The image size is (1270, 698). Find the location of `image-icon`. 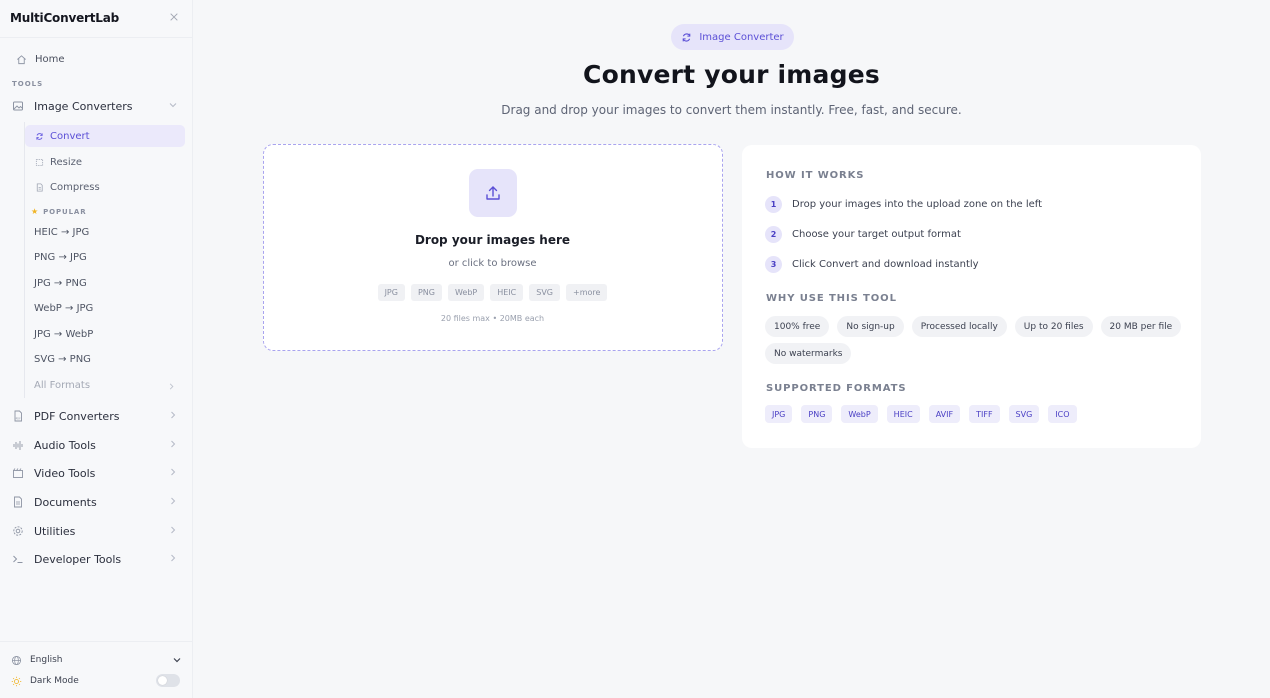

image-icon is located at coordinates (18, 106).